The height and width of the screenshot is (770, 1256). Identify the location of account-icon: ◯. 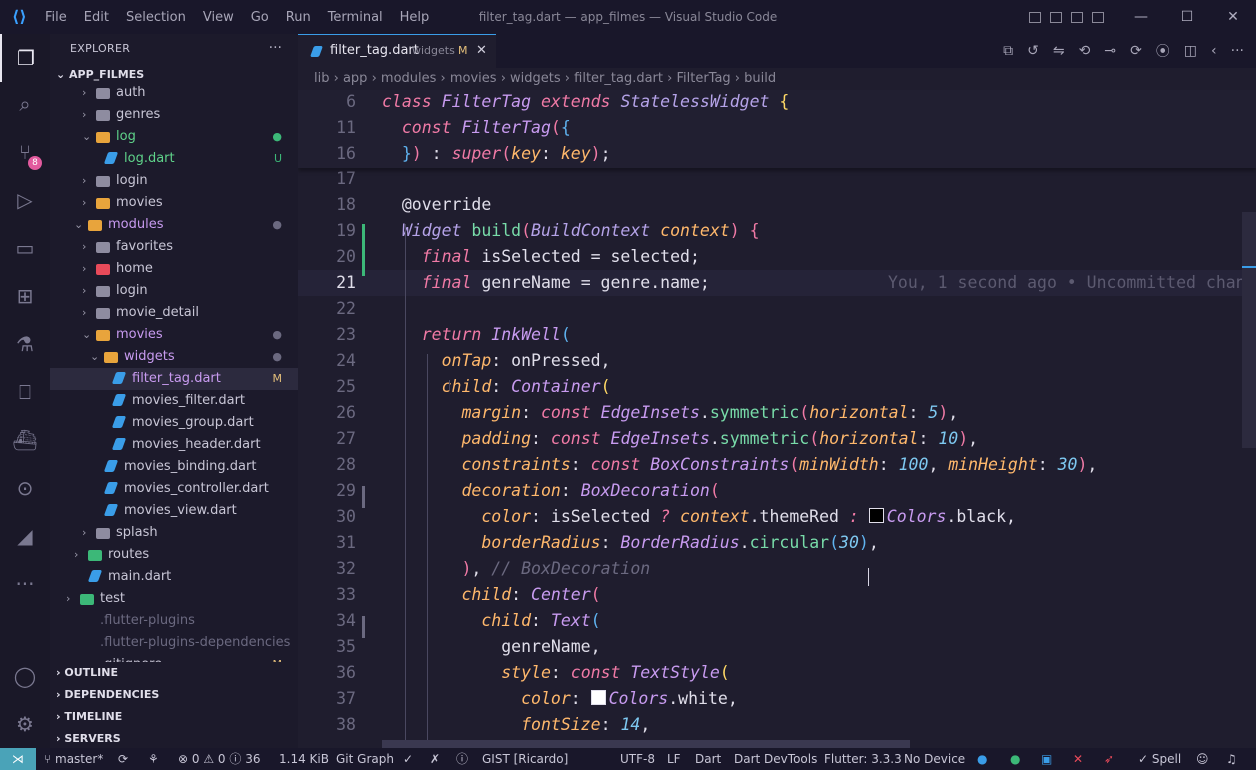
(25, 676).